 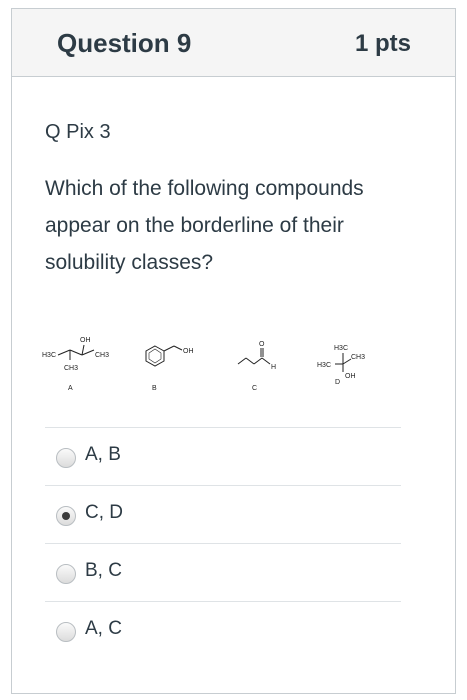 What do you see at coordinates (103, 628) in the screenshot?
I see `answer-label: A, C` at bounding box center [103, 628].